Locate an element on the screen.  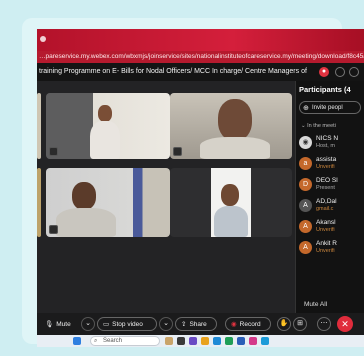
reactions-icon: ✋ is located at coordinates (284, 324).